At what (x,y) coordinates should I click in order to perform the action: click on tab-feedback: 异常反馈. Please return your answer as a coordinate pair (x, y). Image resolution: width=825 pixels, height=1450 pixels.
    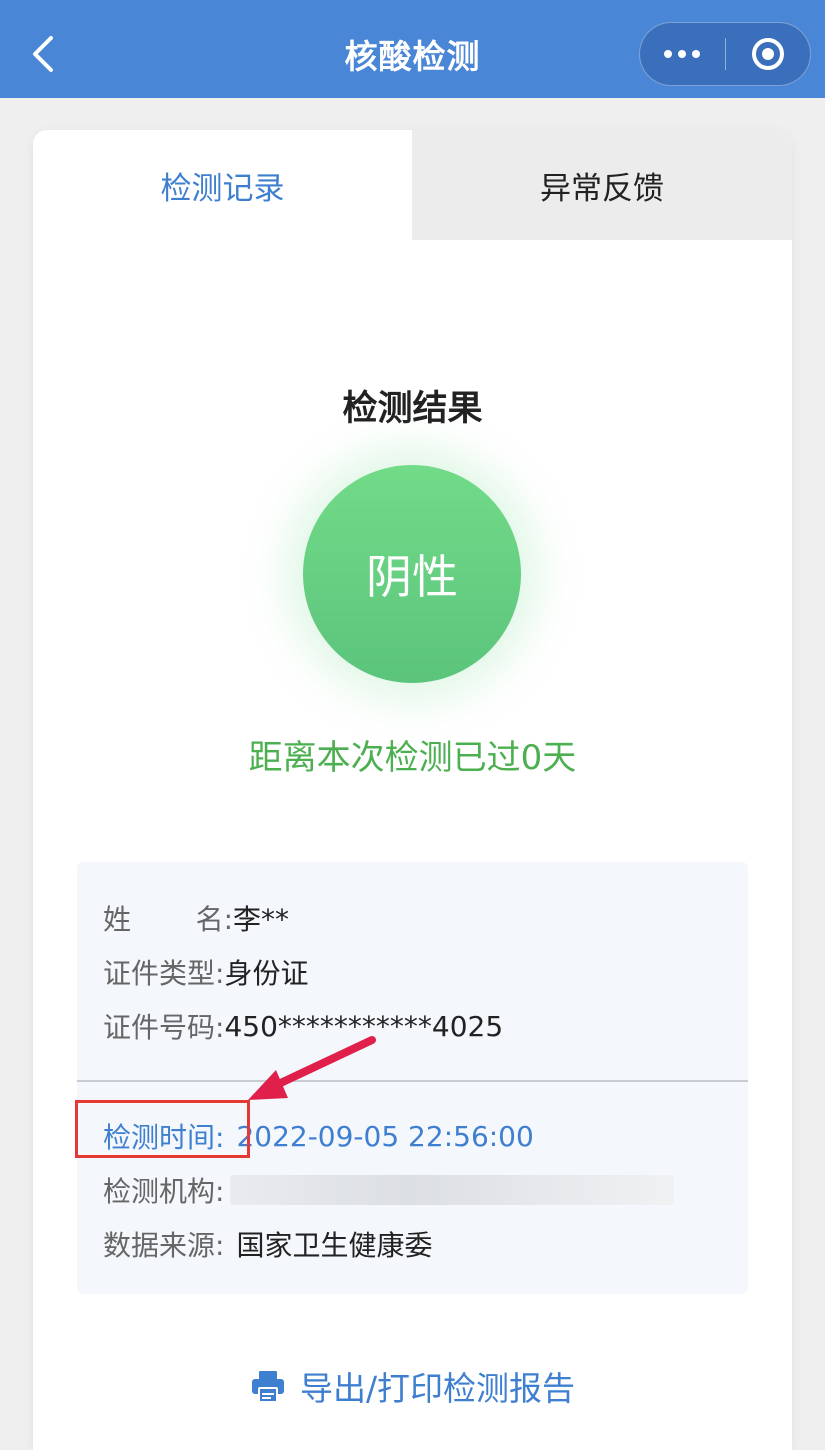
    Looking at the image, I should click on (602, 185).